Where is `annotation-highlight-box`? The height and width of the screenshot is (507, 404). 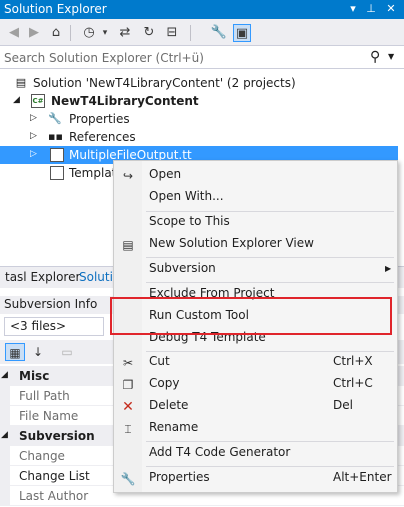 annotation-highlight-box is located at coordinates (251, 316).